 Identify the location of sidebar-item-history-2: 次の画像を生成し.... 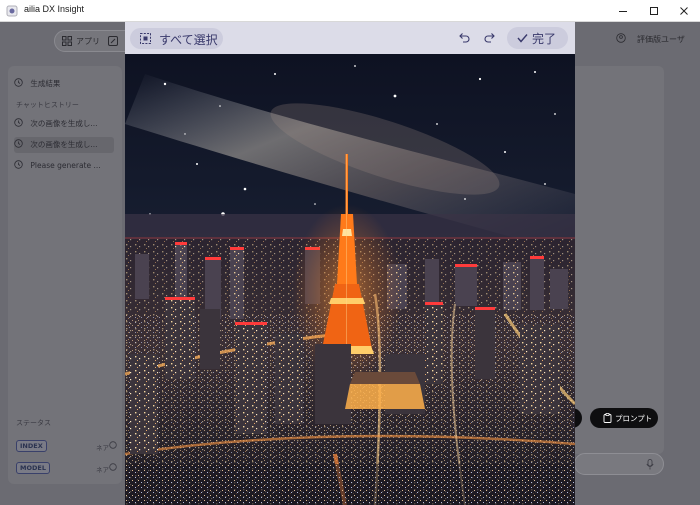
(64, 145).